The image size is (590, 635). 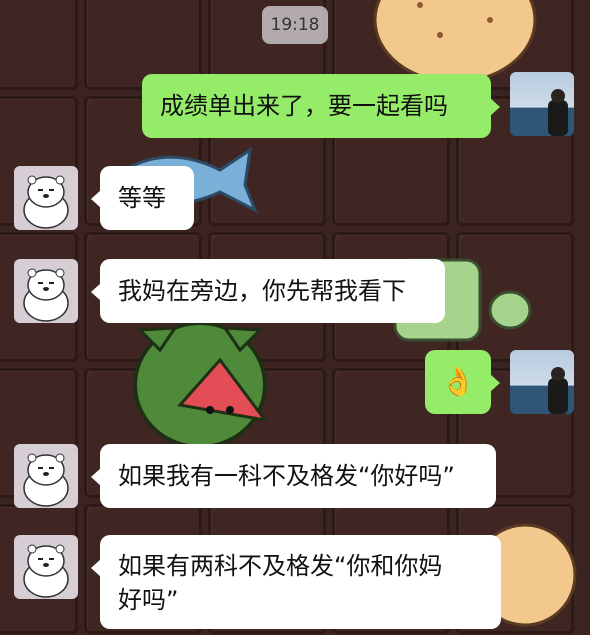 What do you see at coordinates (296, 582) in the screenshot?
I see `message-bubble-other: 如果有两科不及格发“你和你妈 好吗”` at bounding box center [296, 582].